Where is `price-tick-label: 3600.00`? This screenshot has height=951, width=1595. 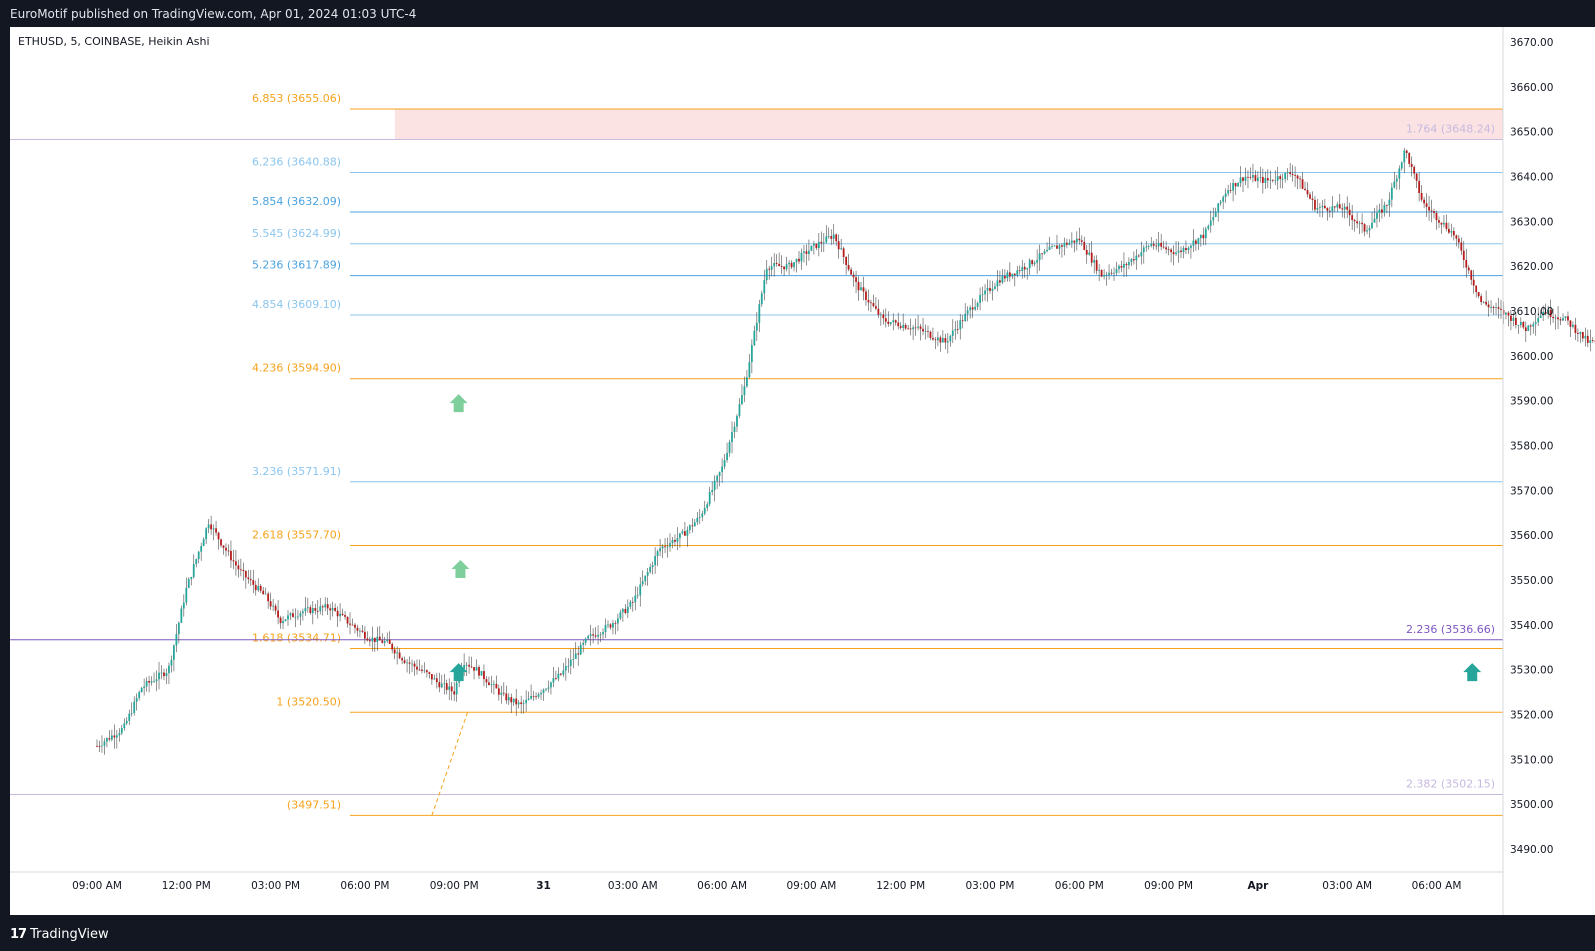
price-tick-label: 3600.00 is located at coordinates (1531, 357).